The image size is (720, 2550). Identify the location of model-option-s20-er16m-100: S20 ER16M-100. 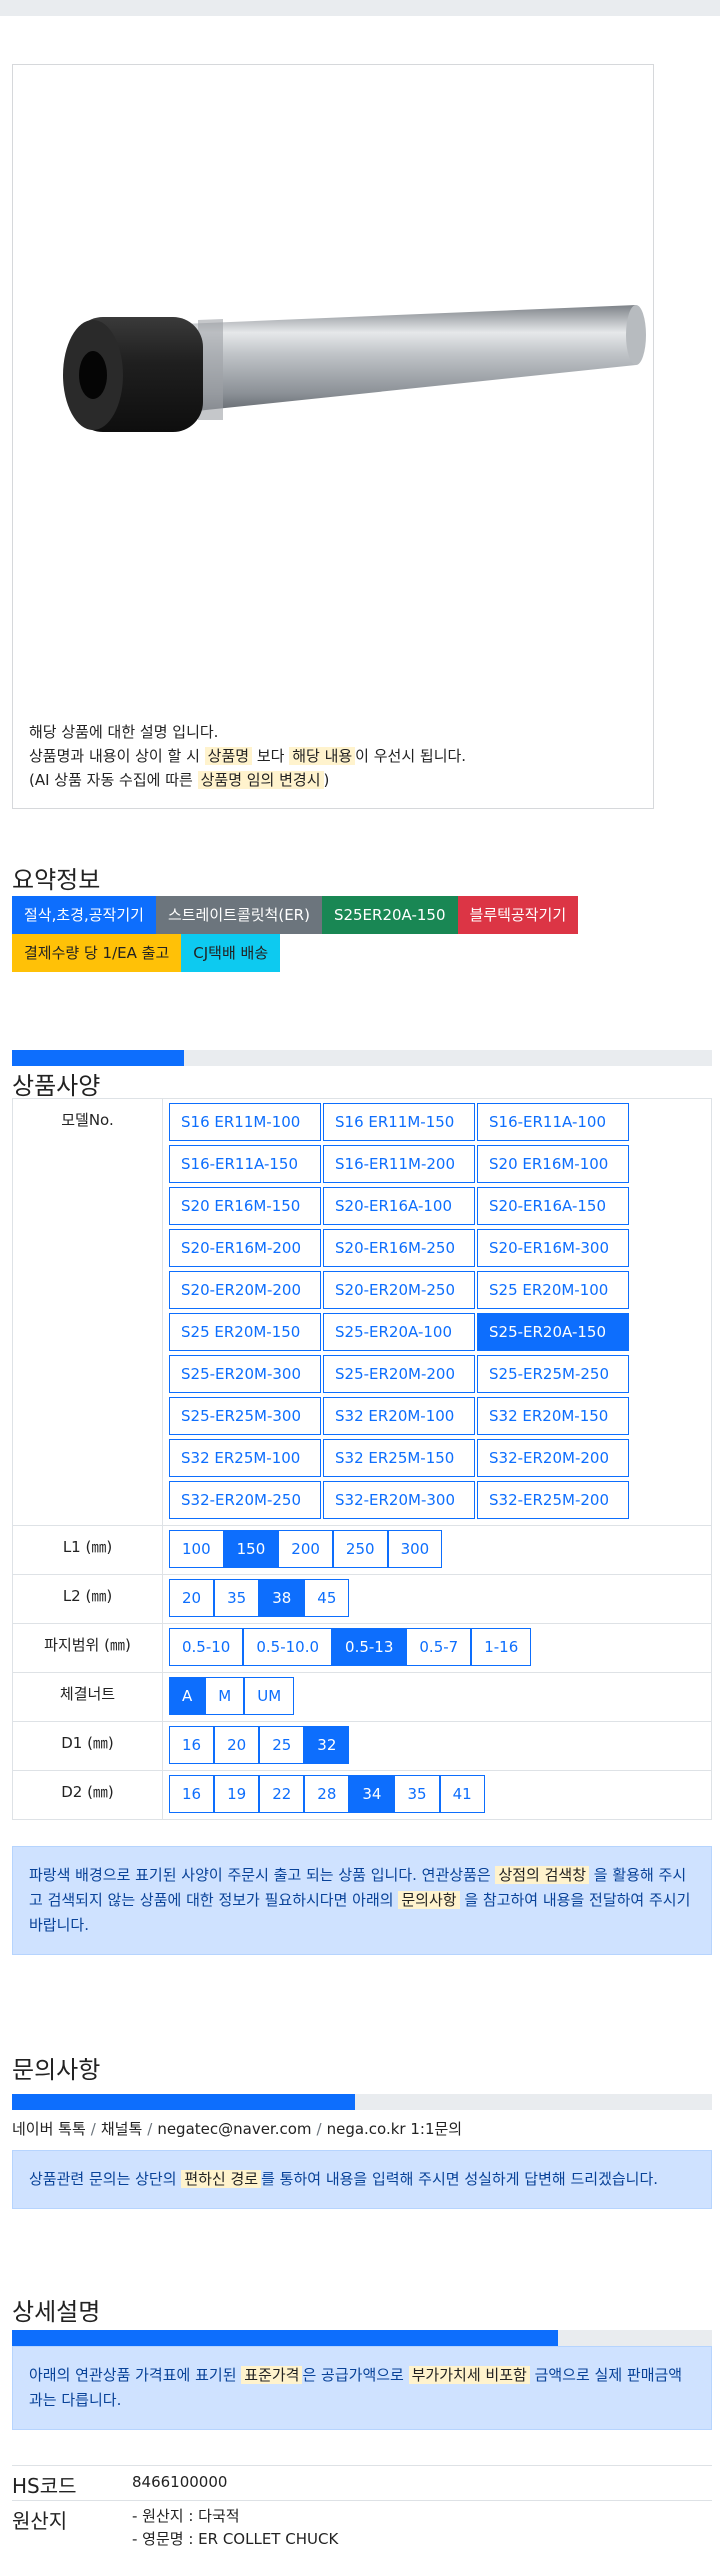
(553, 1164).